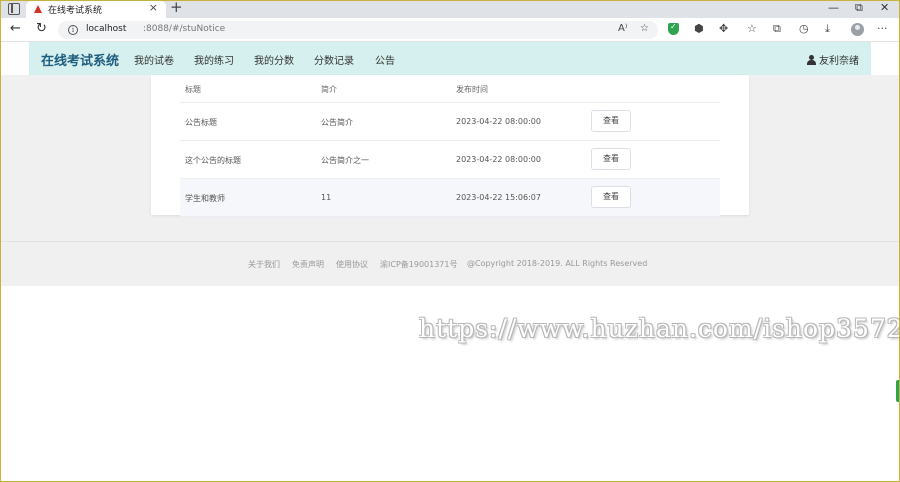  What do you see at coordinates (201, 122) in the screenshot?
I see `cell-title: 公告标题` at bounding box center [201, 122].